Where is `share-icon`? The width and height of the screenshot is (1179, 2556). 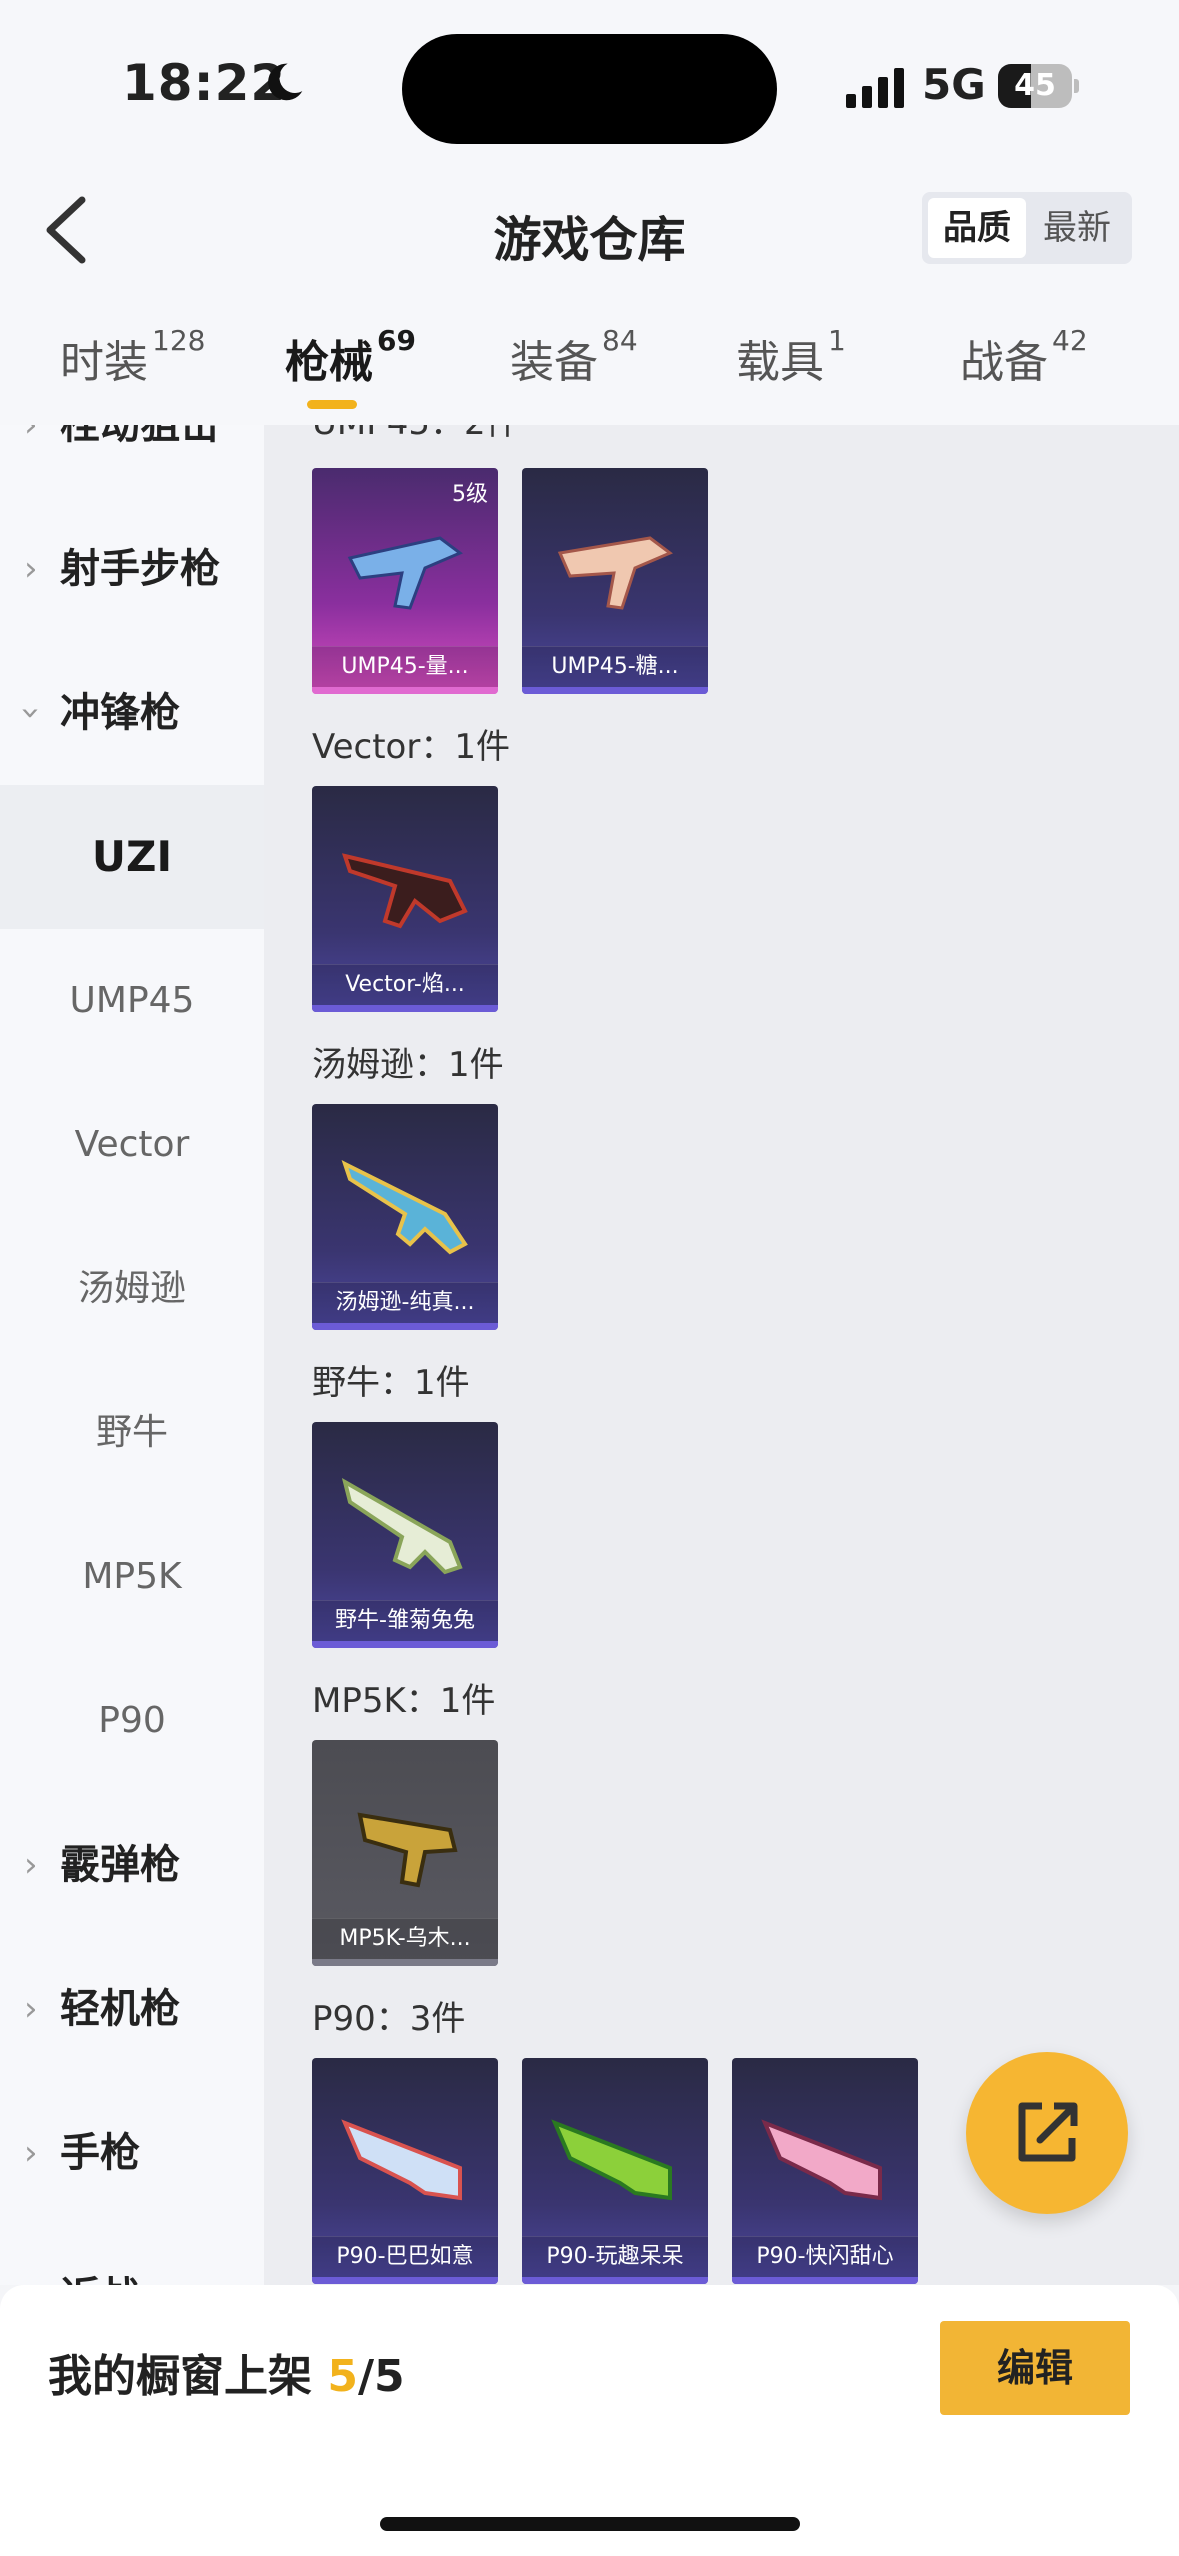 share-icon is located at coordinates (1048, 2132).